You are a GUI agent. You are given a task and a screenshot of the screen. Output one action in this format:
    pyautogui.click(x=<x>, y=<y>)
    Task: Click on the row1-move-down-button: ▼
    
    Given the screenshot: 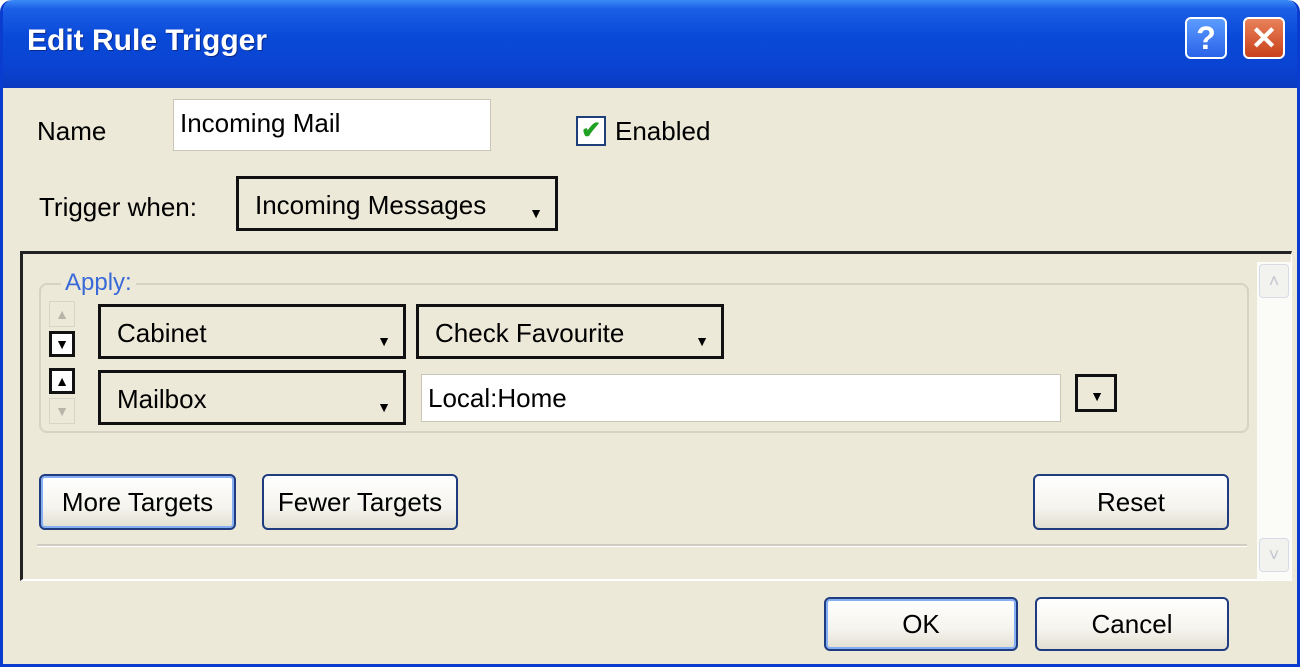 What is the action you would take?
    pyautogui.click(x=62, y=344)
    